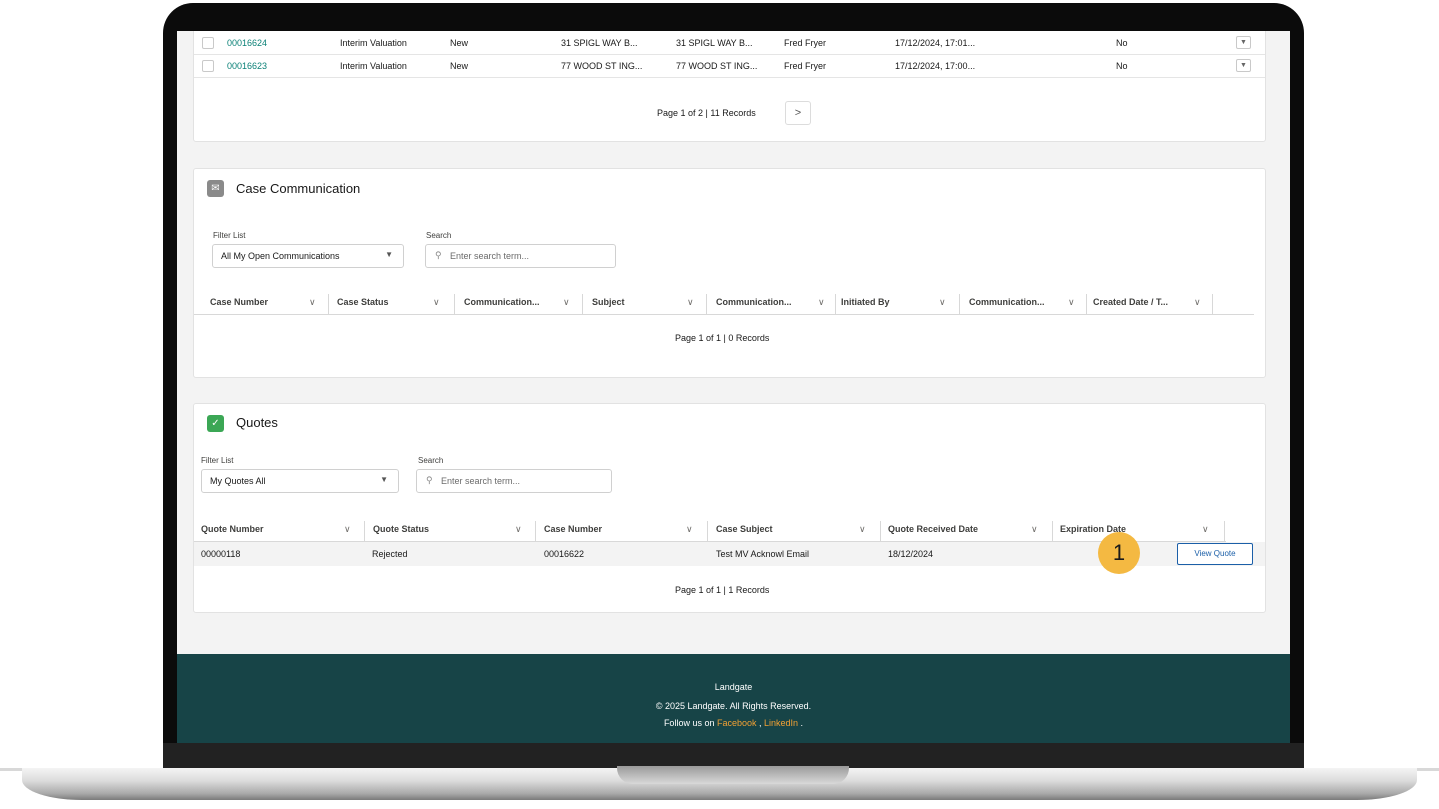  I want to click on footer-brand: Landgate, so click(733, 687).